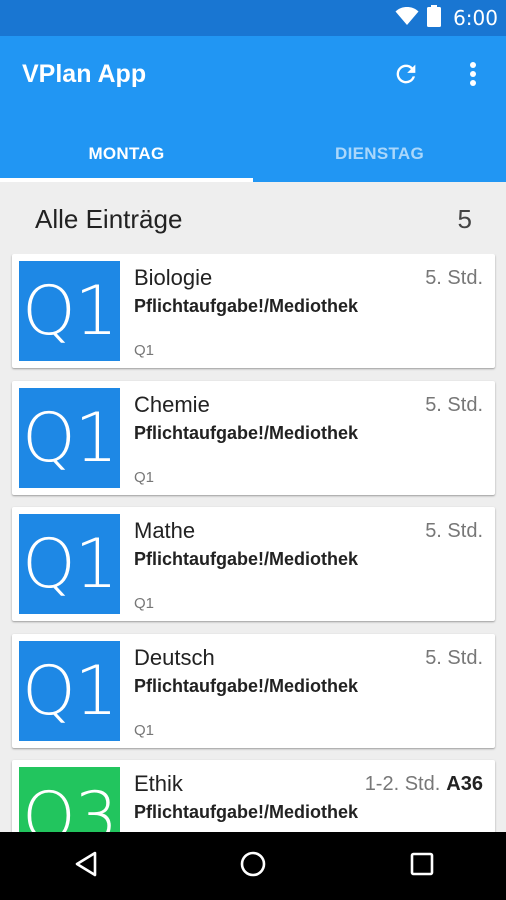 The image size is (506, 900). Describe the element at coordinates (165, 530) in the screenshot. I see `entry-subject: Mathe` at that location.